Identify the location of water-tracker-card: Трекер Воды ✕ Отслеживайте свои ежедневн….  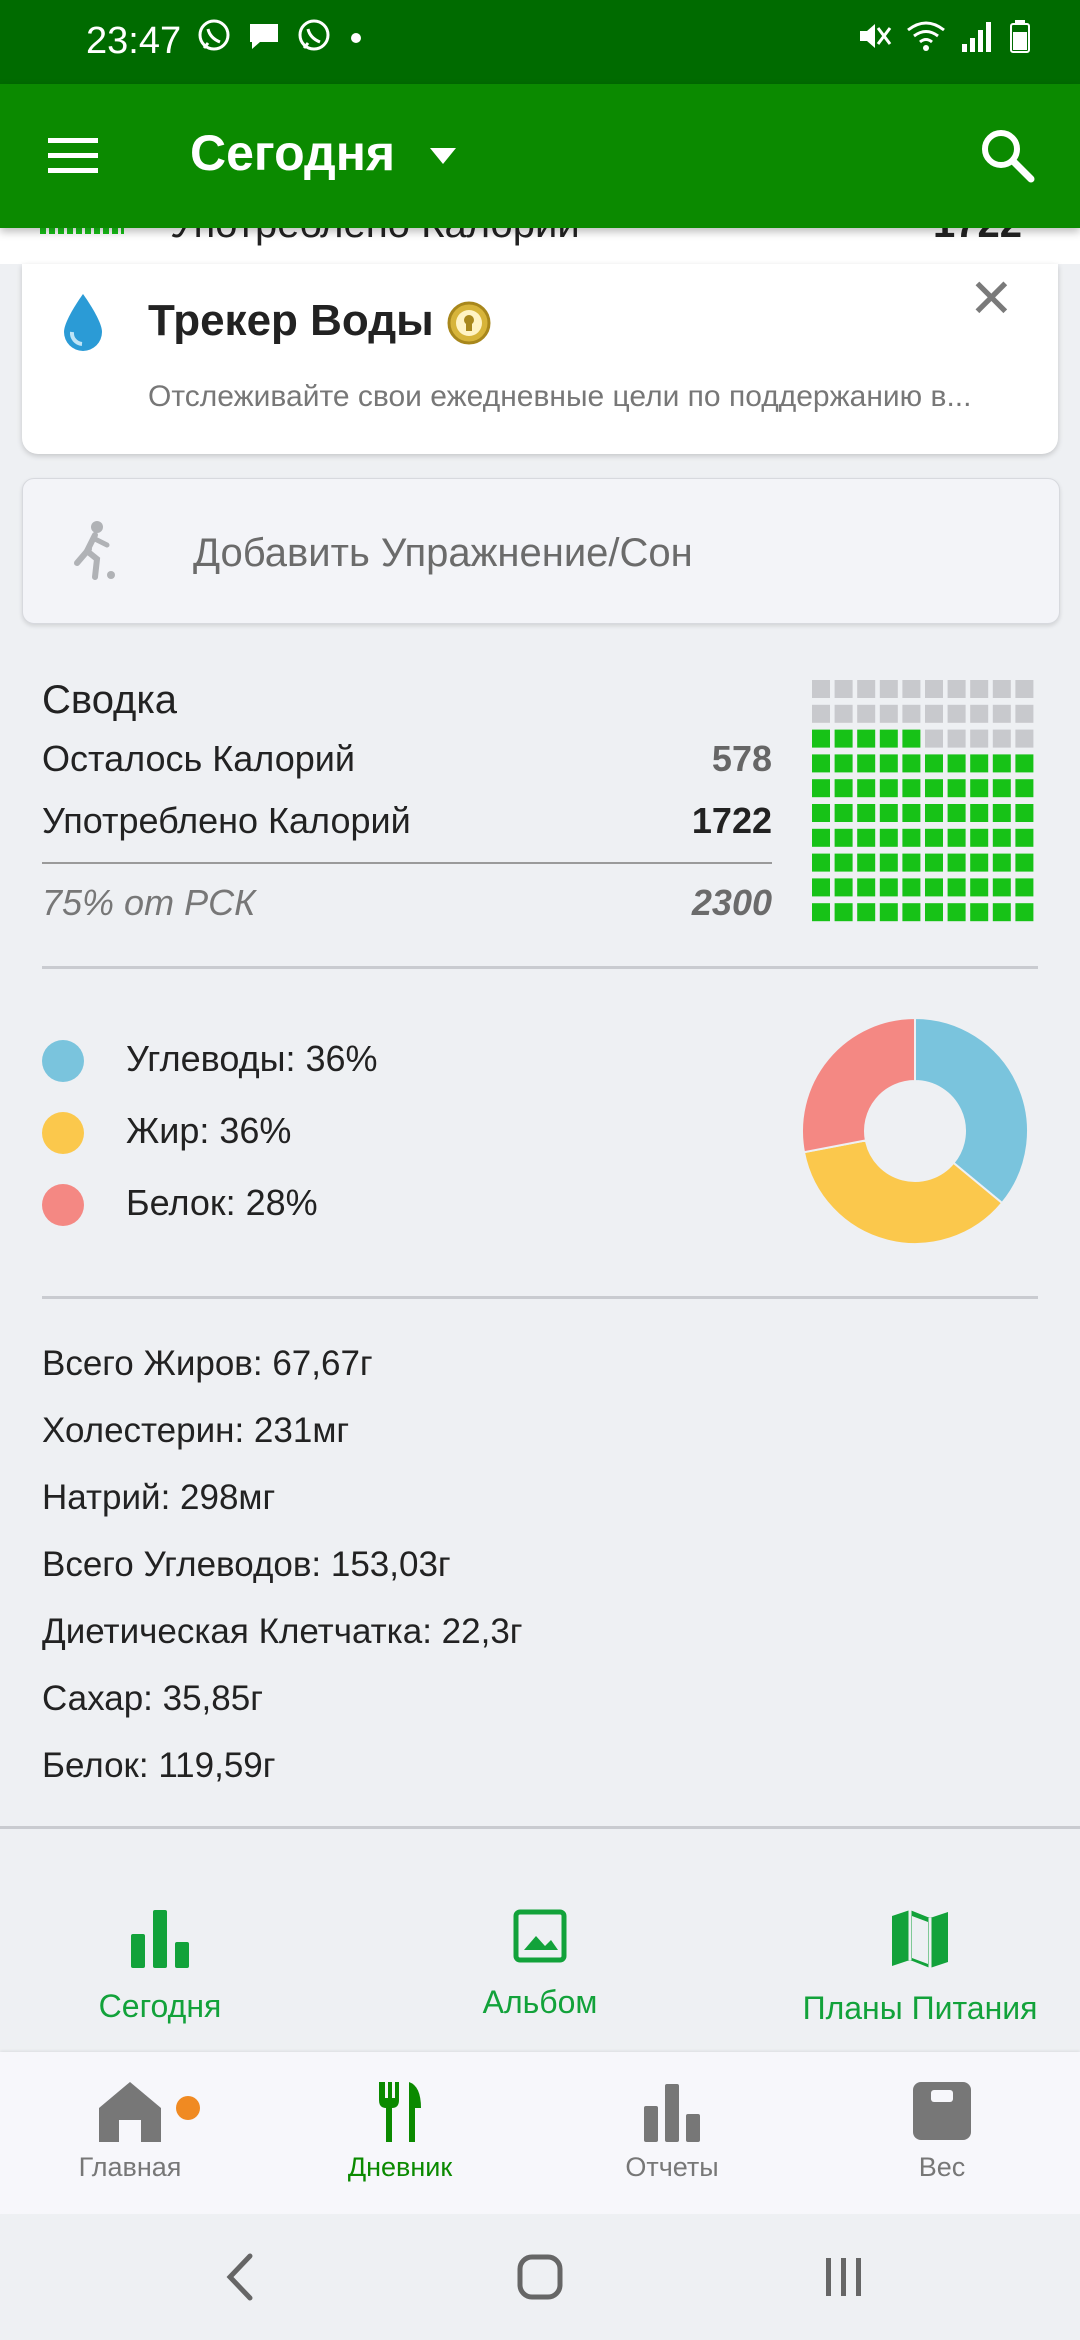
(540, 359).